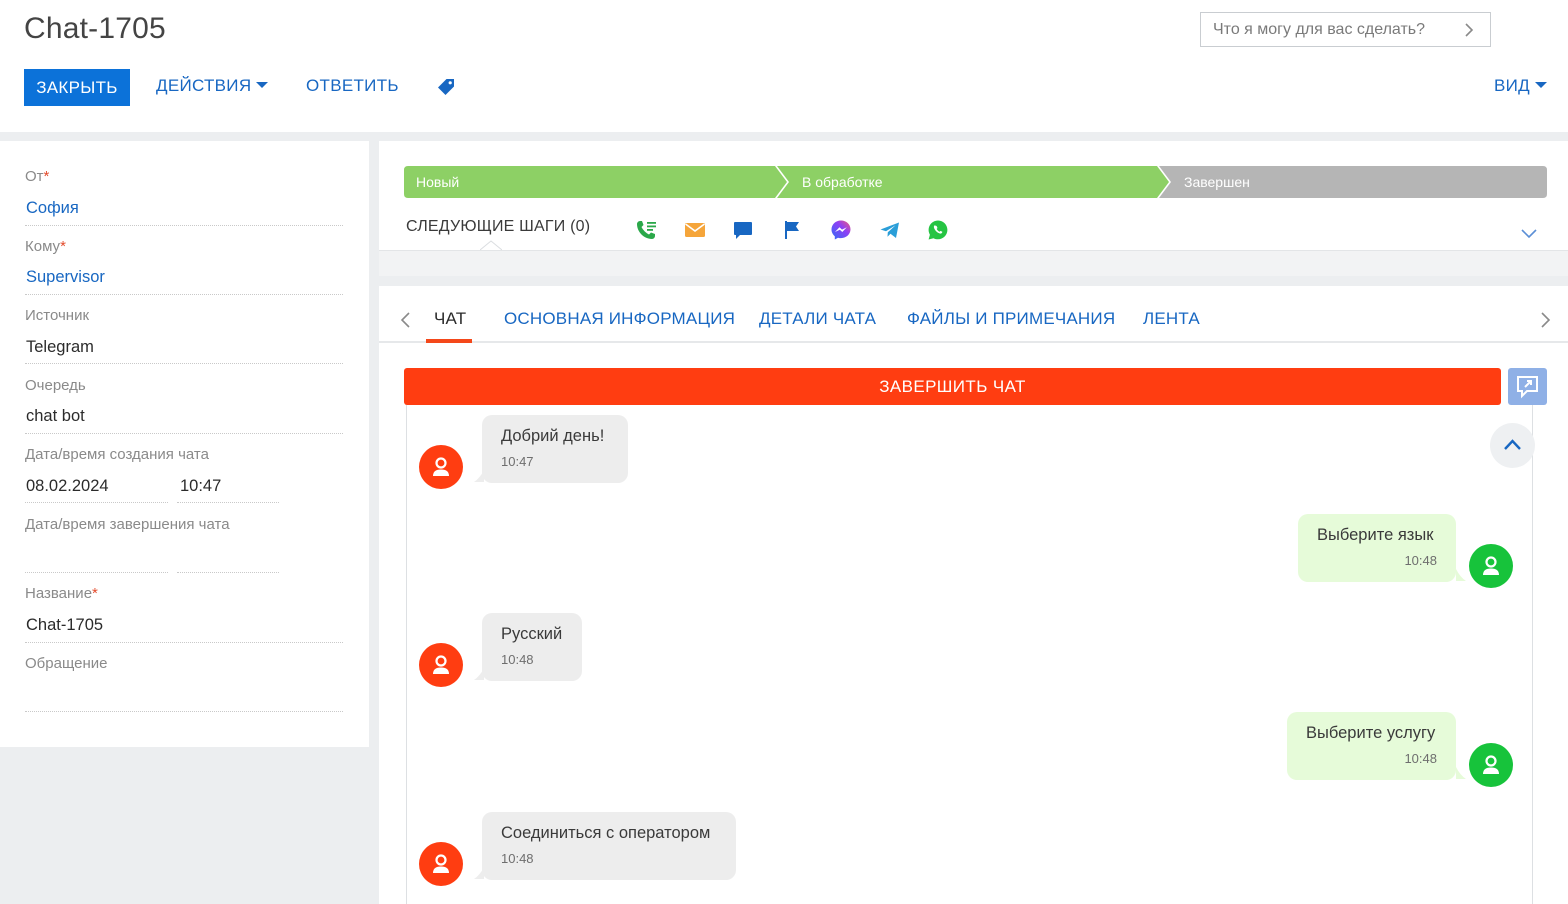  I want to click on stage-new, so click(595, 182).